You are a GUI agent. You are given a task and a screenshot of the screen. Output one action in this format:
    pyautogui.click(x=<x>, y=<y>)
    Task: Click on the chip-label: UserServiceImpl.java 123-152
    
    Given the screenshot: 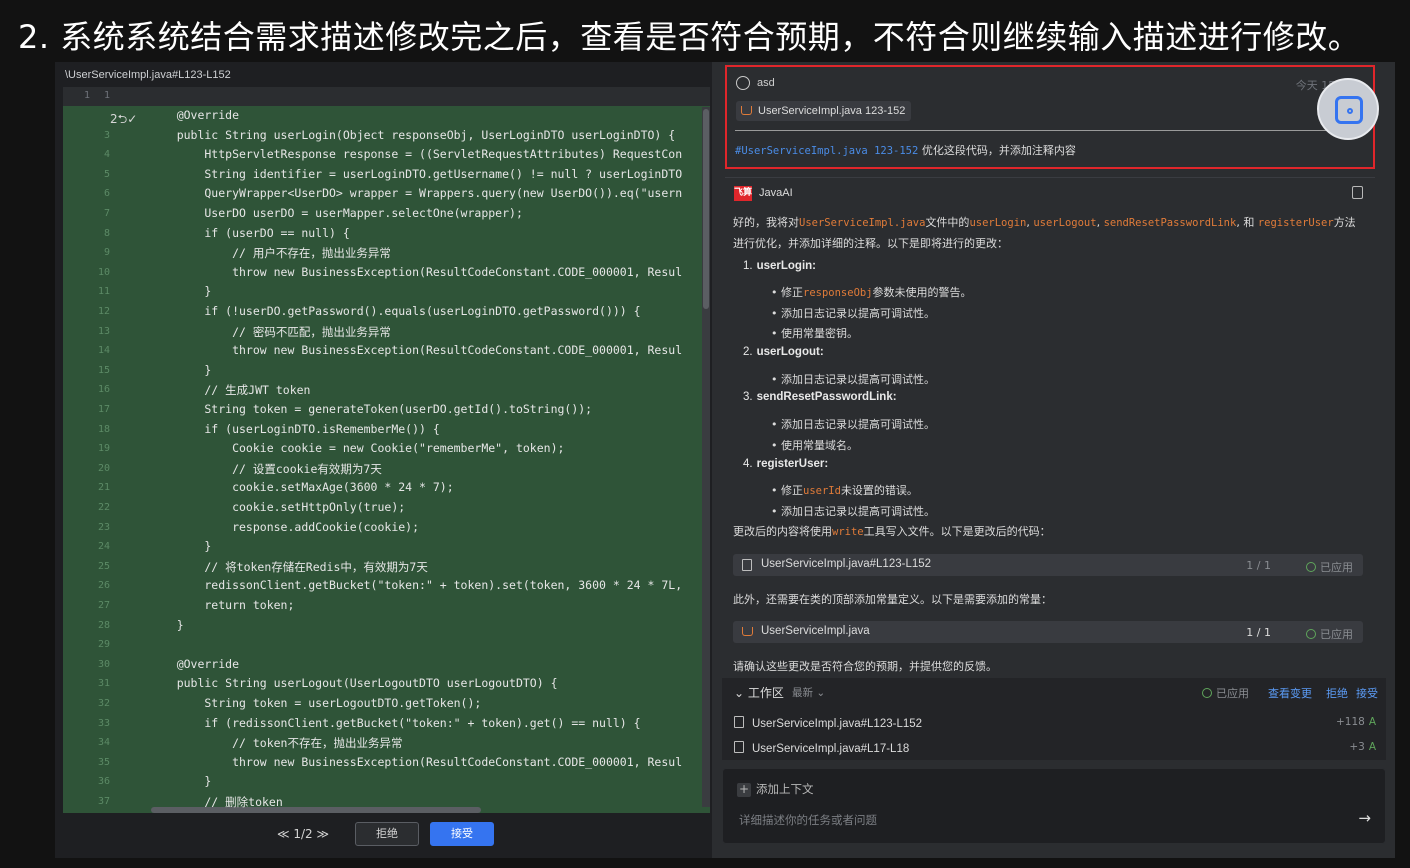 What is the action you would take?
    pyautogui.click(x=832, y=111)
    